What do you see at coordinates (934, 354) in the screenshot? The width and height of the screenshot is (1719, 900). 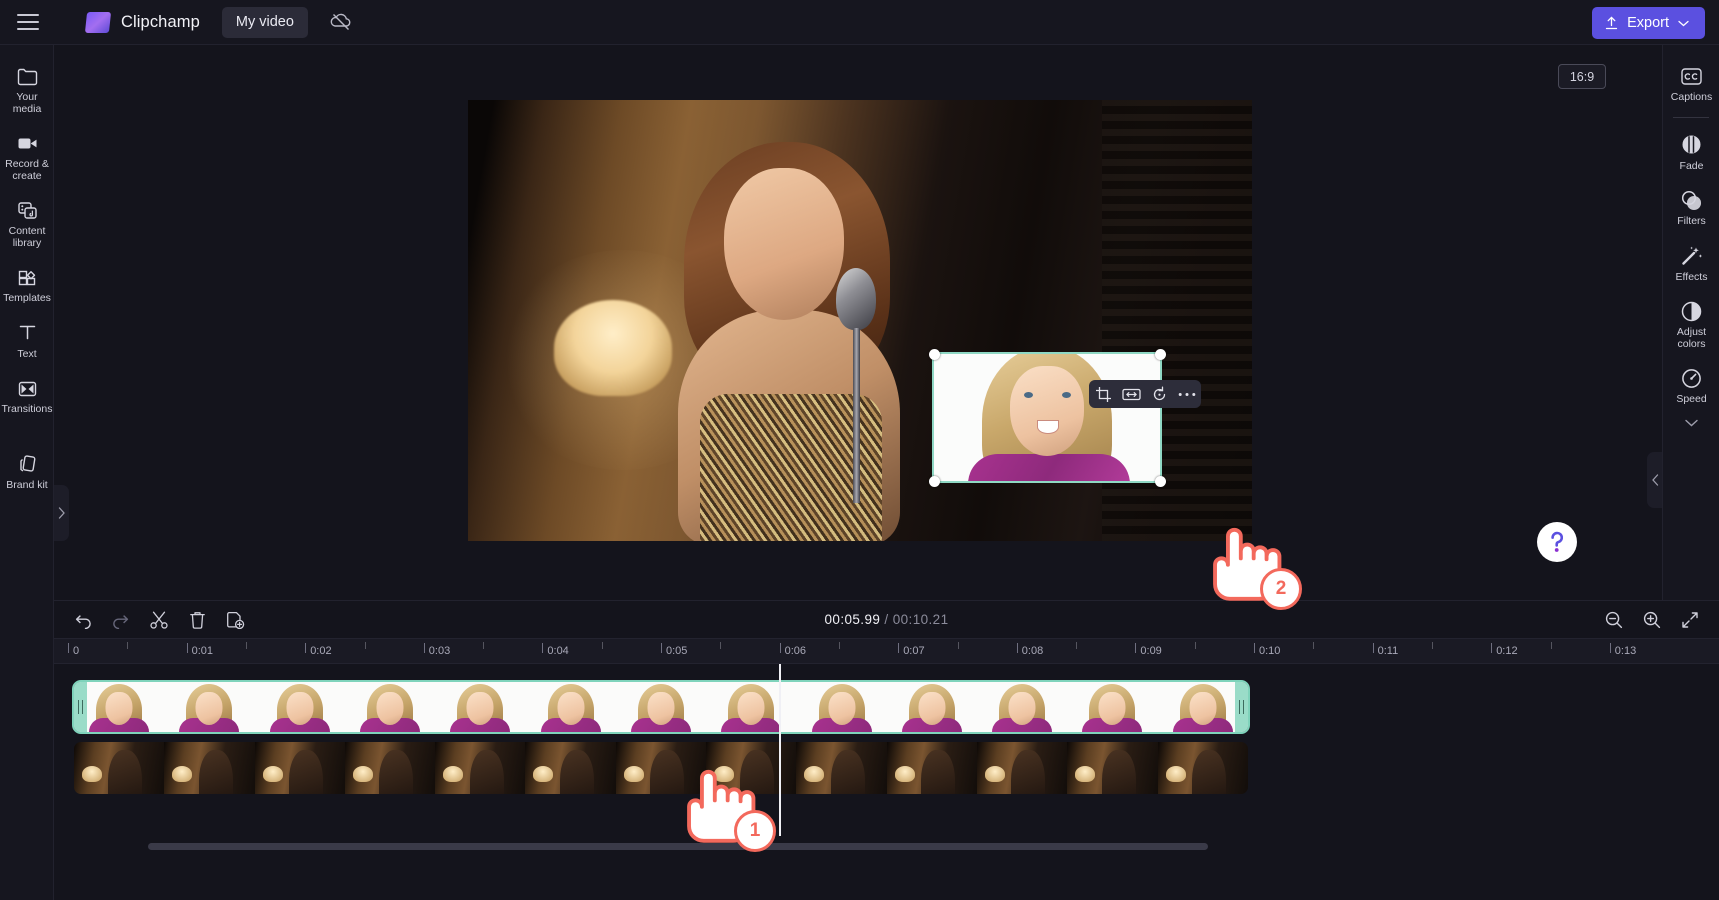 I see `resize-handle-top-left` at bounding box center [934, 354].